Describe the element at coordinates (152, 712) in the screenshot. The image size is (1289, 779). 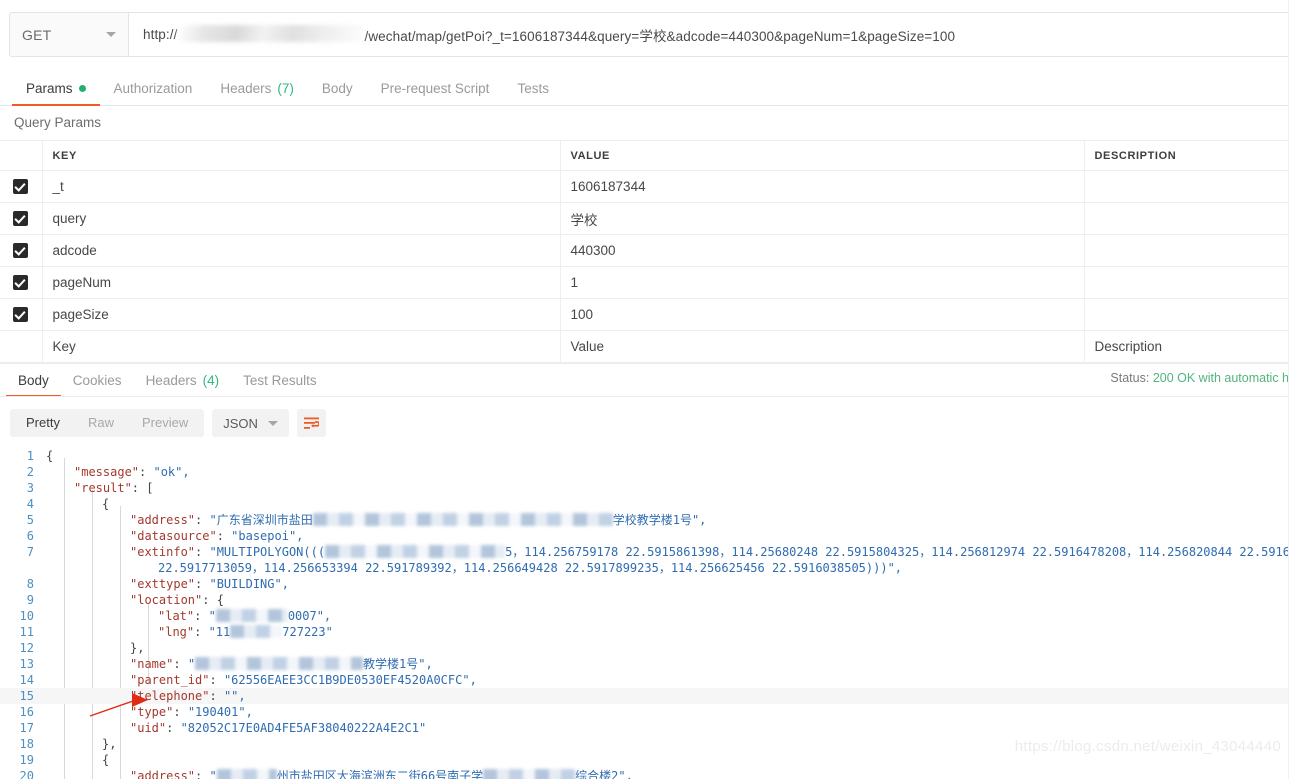
I see `json-token-key: "type"` at that location.